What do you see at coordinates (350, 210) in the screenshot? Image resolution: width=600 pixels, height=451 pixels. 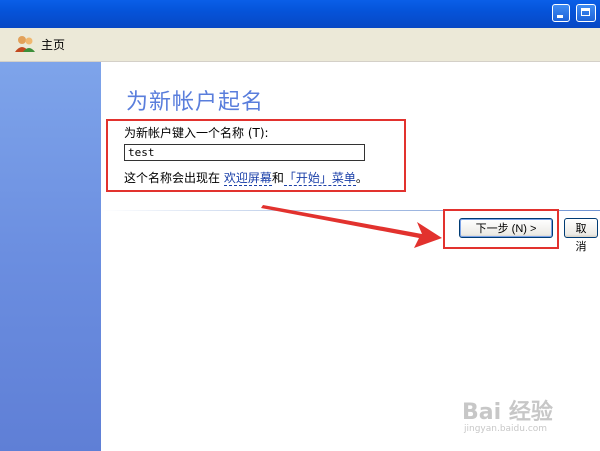 I see `button-separator` at bounding box center [350, 210].